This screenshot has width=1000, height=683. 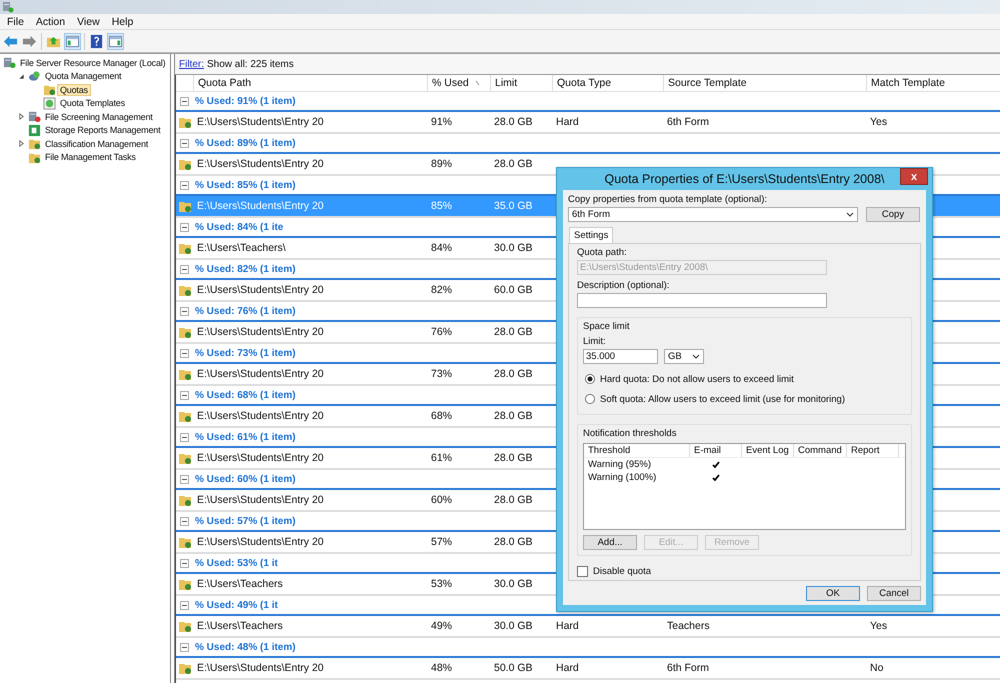 What do you see at coordinates (622, 477) in the screenshot?
I see `threshold-cell: Warning (100%)` at bounding box center [622, 477].